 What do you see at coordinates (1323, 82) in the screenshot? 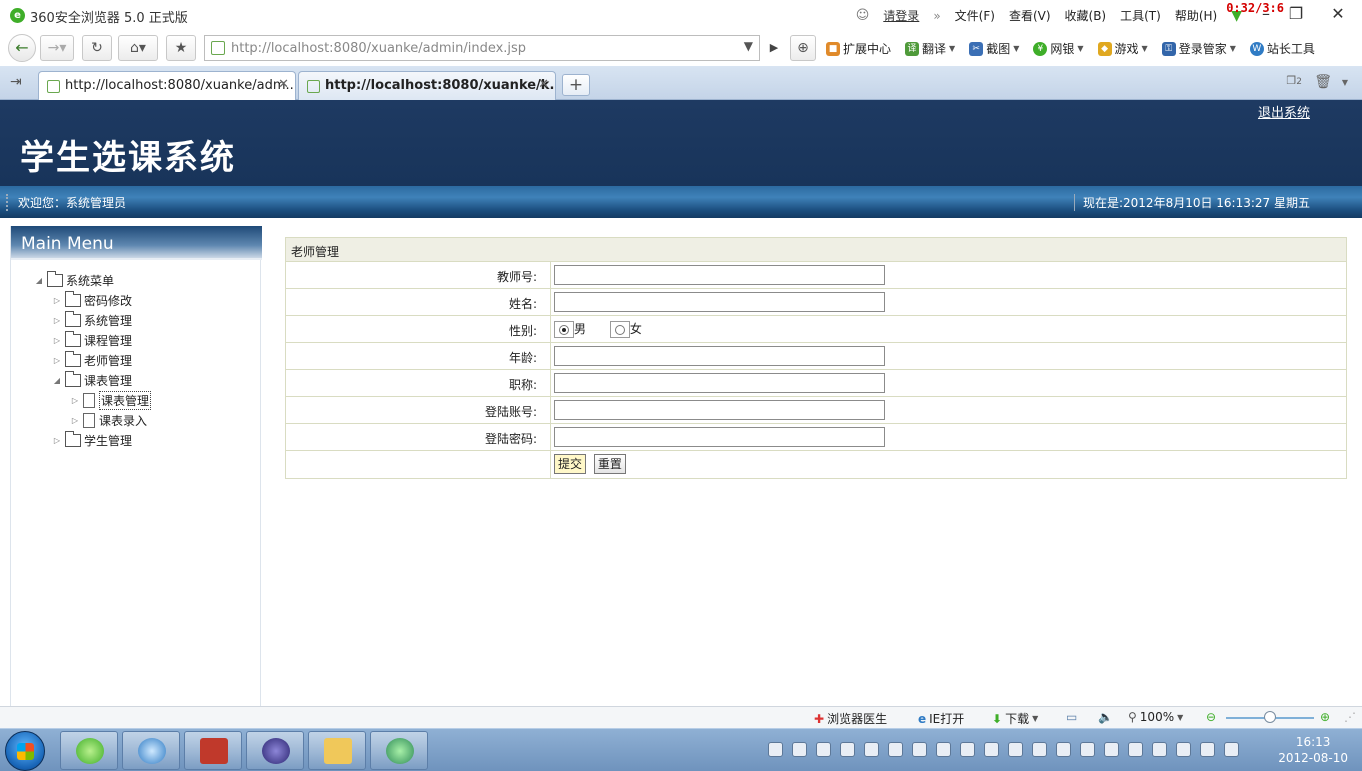
I see `trash-icon: 🗑` at bounding box center [1323, 82].